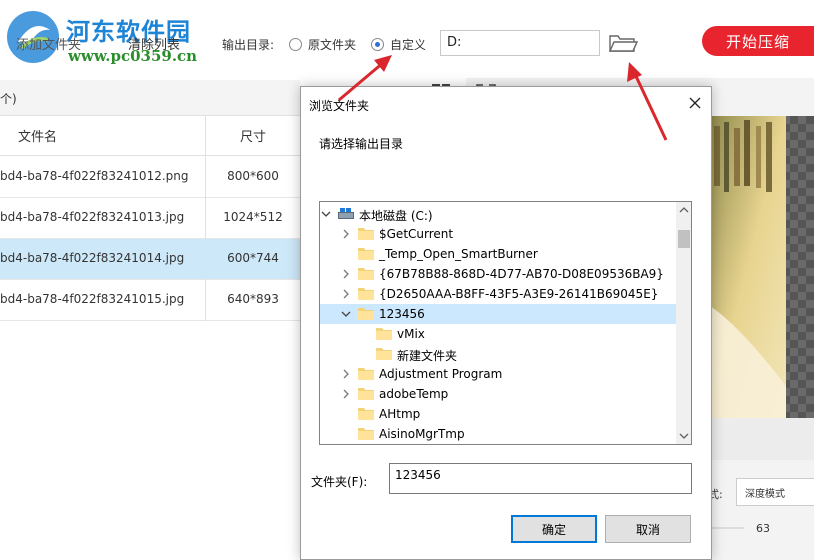 This screenshot has width=814, height=560. Describe the element at coordinates (422, 434) in the screenshot. I see `tree-item-label: AisinoMgrTmp` at that location.